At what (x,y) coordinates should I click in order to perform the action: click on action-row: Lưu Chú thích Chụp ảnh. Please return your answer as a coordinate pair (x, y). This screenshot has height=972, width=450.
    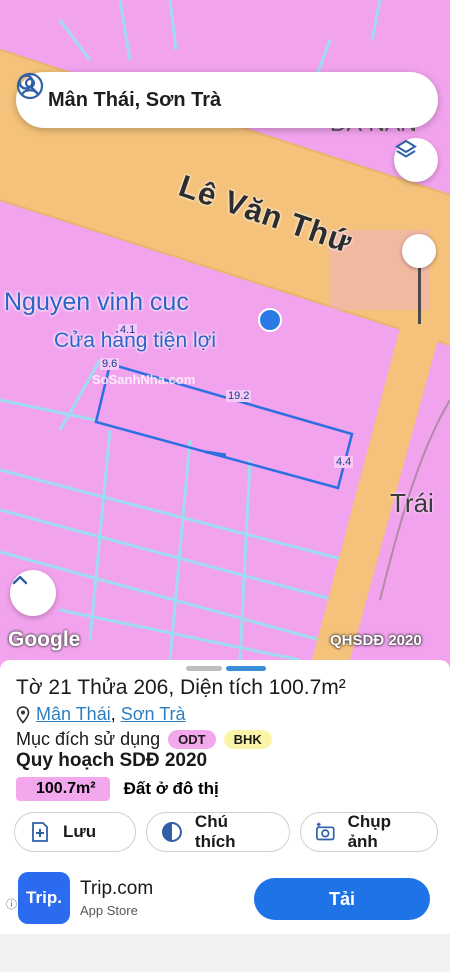
    Looking at the image, I should click on (226, 832).